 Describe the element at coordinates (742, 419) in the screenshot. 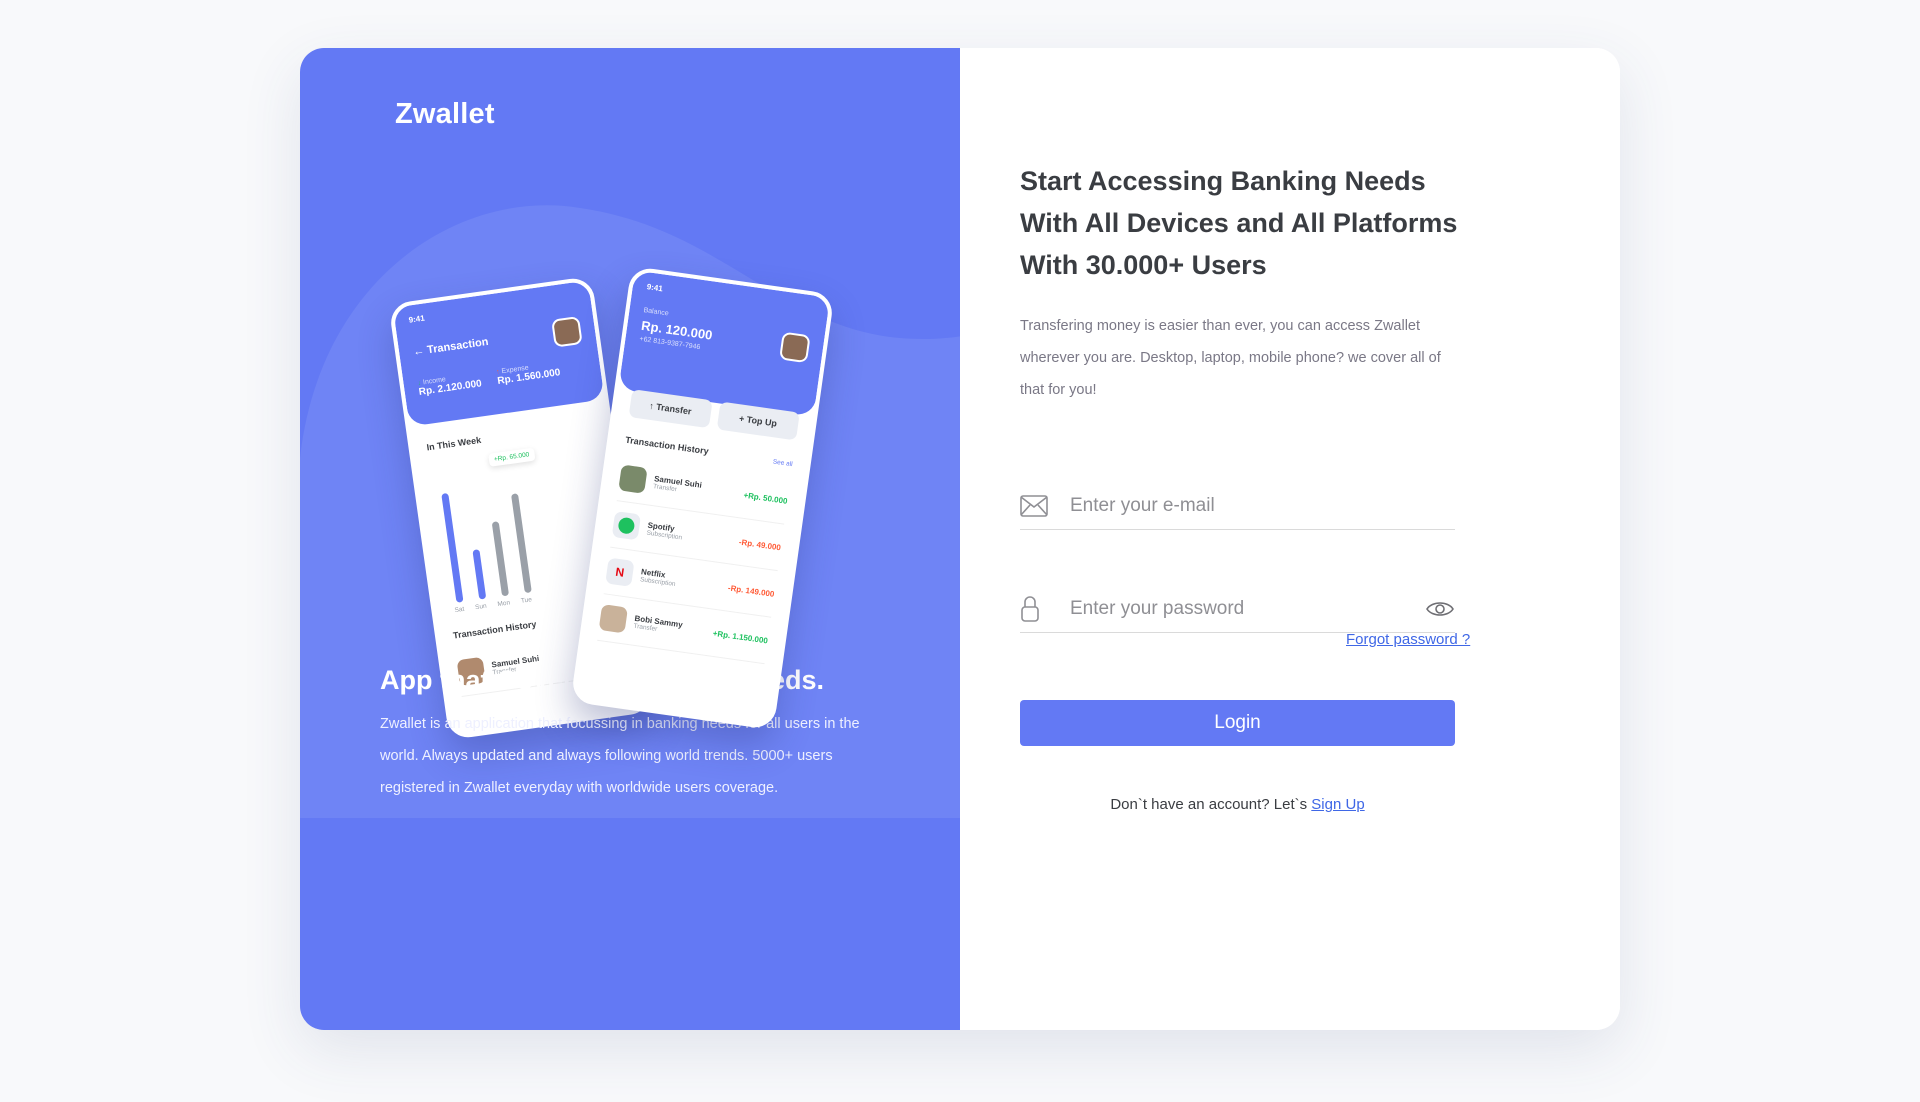

I see `plus-icon: +` at that location.